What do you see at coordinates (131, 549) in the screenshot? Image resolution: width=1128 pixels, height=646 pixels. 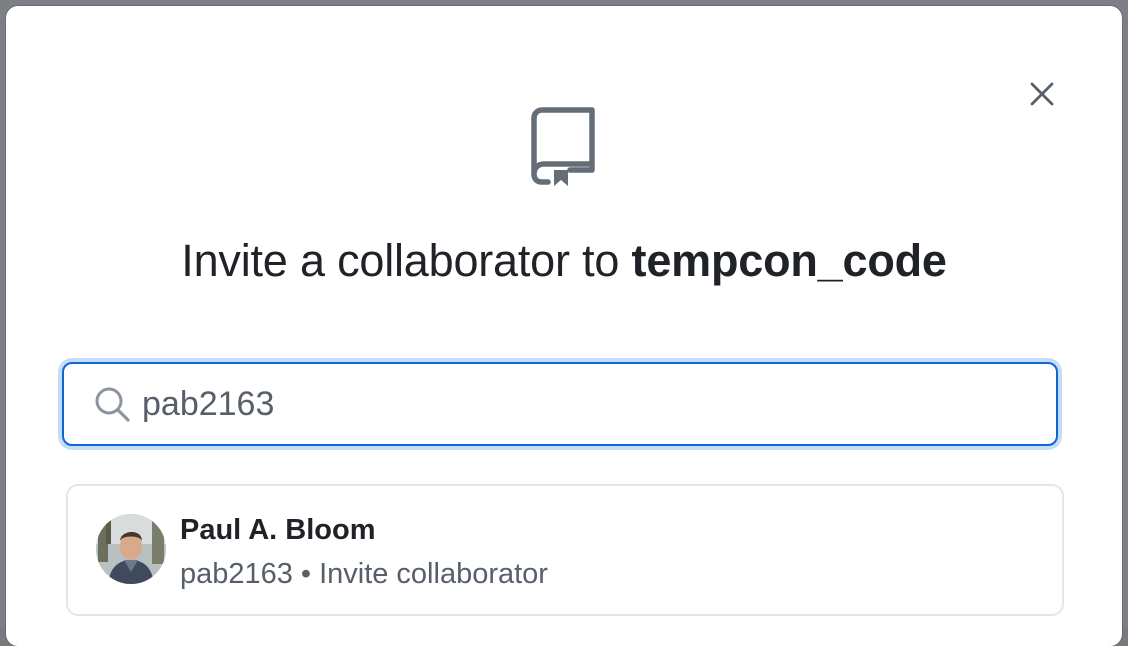 I see `user-avatar` at bounding box center [131, 549].